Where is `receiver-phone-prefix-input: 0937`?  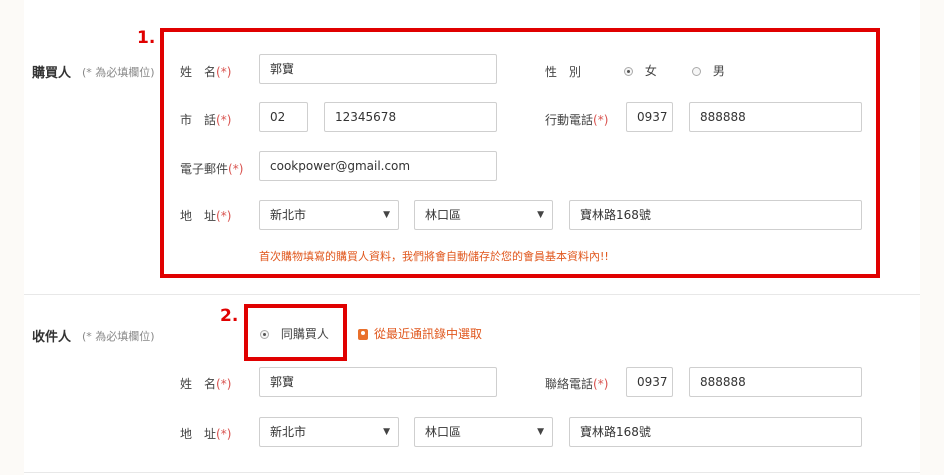 receiver-phone-prefix-input: 0937 is located at coordinates (649, 382).